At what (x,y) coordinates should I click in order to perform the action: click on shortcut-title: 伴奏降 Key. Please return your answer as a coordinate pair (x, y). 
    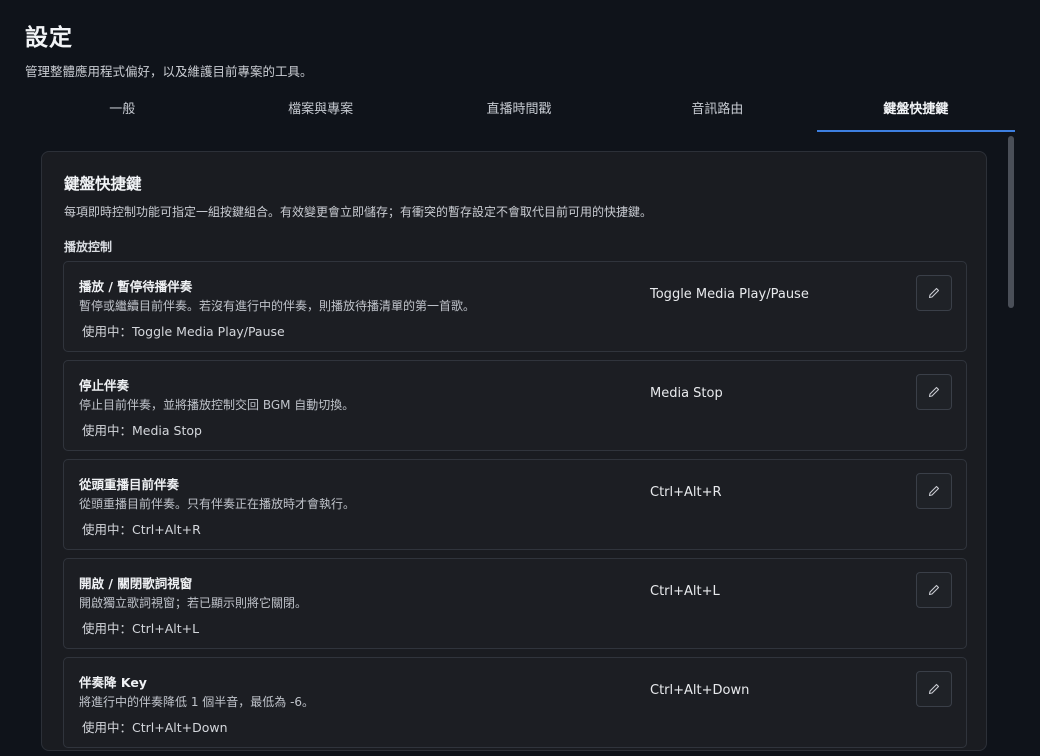
    Looking at the image, I should click on (113, 682).